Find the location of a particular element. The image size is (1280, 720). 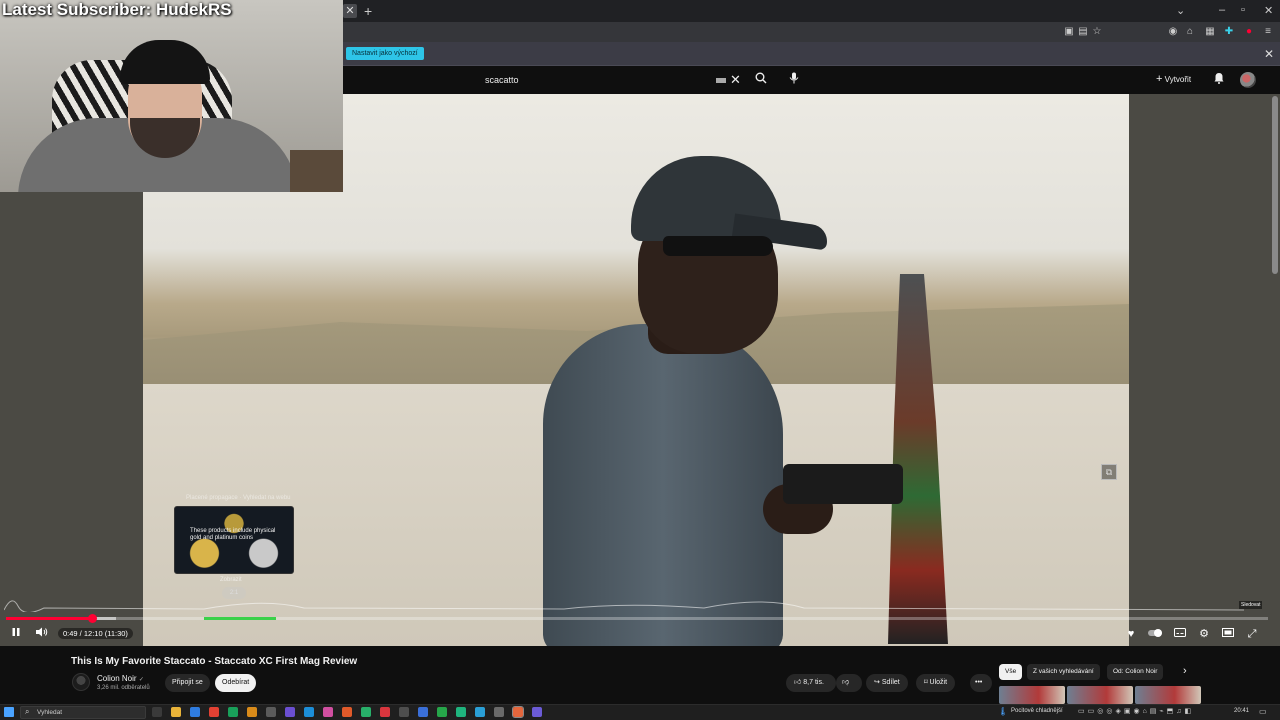

keyboard-icon is located at coordinates (721, 80).